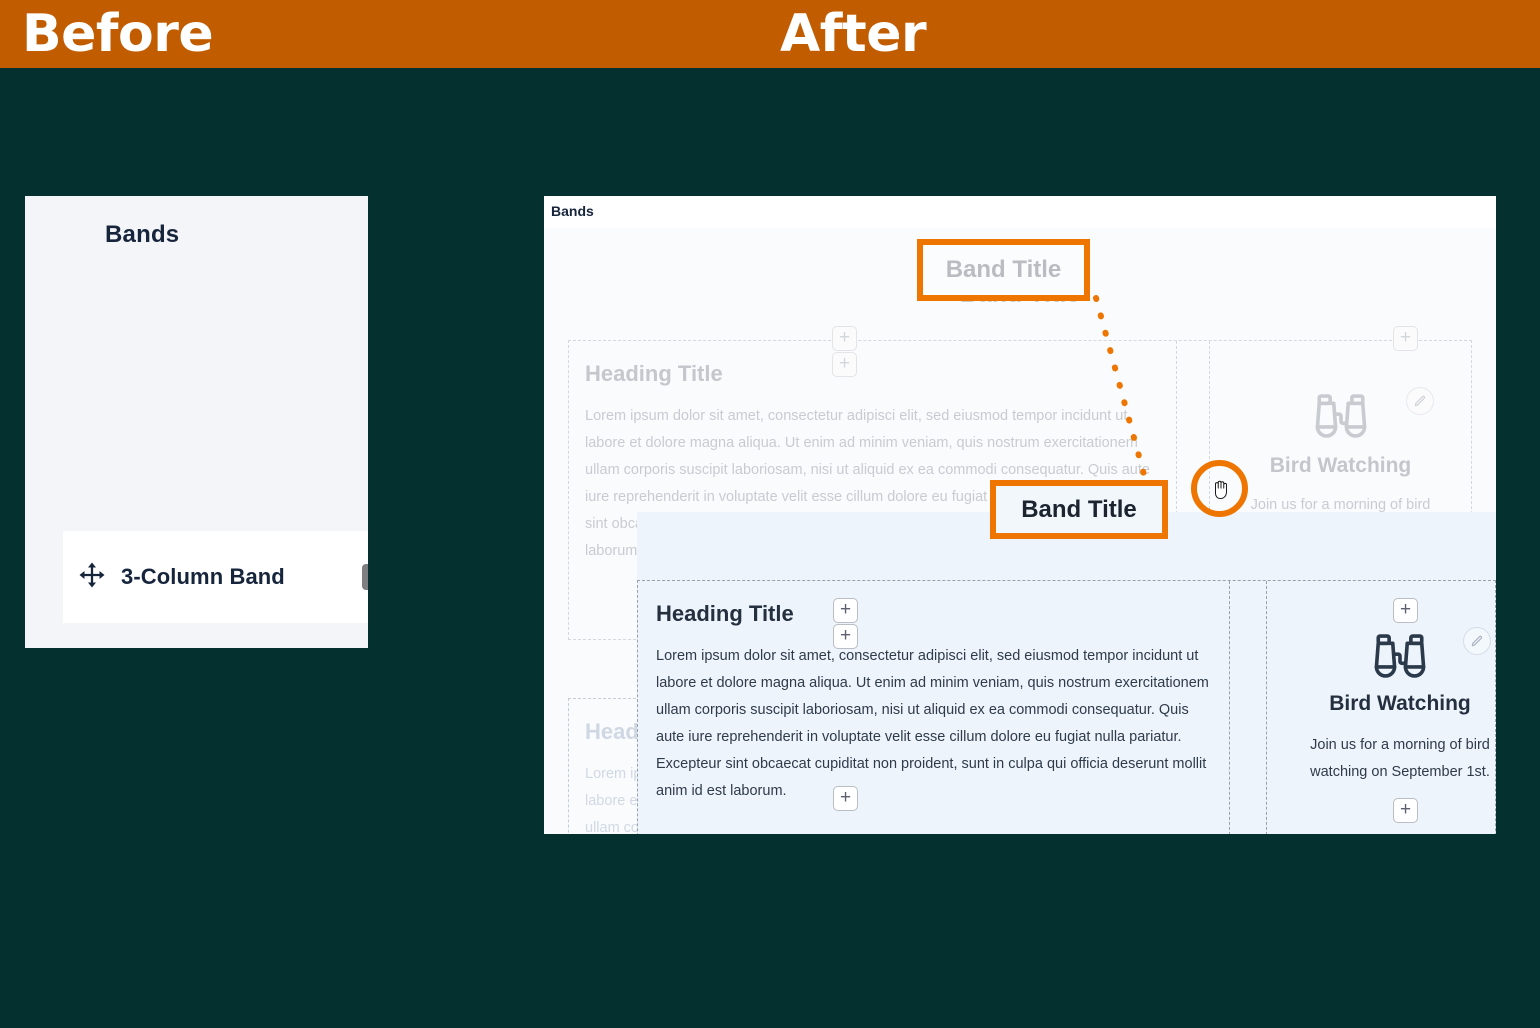 Image resolution: width=1540 pixels, height=1028 pixels. What do you see at coordinates (118, 34) in the screenshot?
I see `banner-before-label: Before` at bounding box center [118, 34].